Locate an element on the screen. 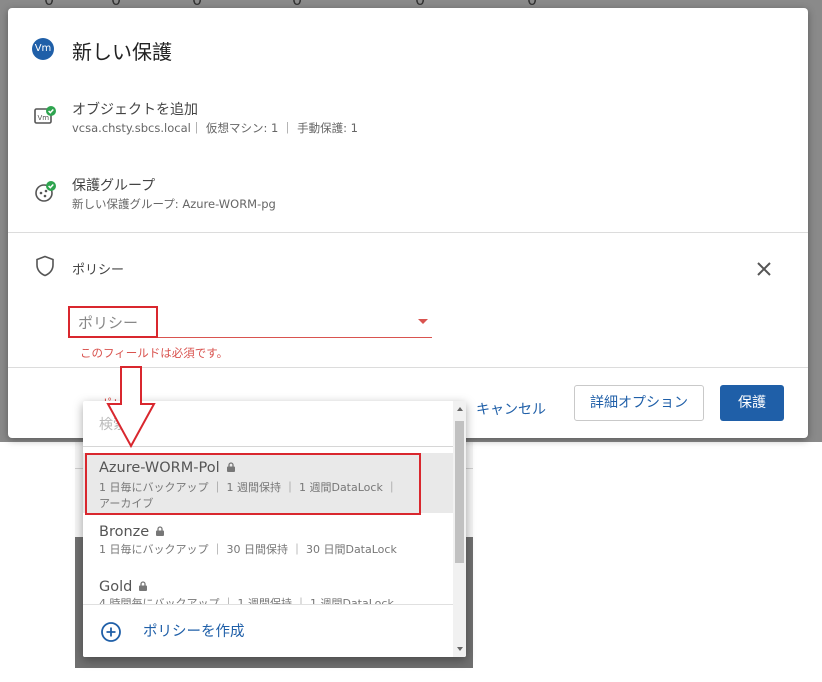 The image size is (822, 682). advanced-options-button: 詳細オプション is located at coordinates (639, 403).